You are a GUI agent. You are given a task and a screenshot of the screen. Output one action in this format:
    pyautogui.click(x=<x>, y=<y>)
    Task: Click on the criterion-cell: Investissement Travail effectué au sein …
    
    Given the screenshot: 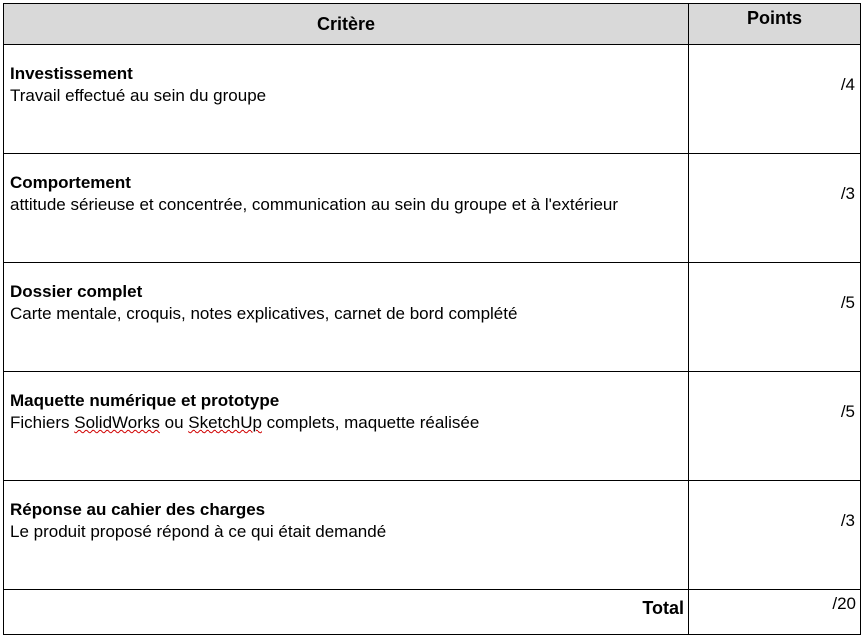 What is the action you would take?
    pyautogui.click(x=346, y=99)
    